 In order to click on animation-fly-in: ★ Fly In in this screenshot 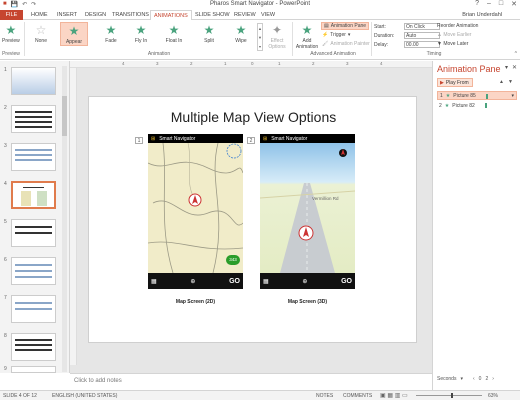, I will do `click(141, 33)`.